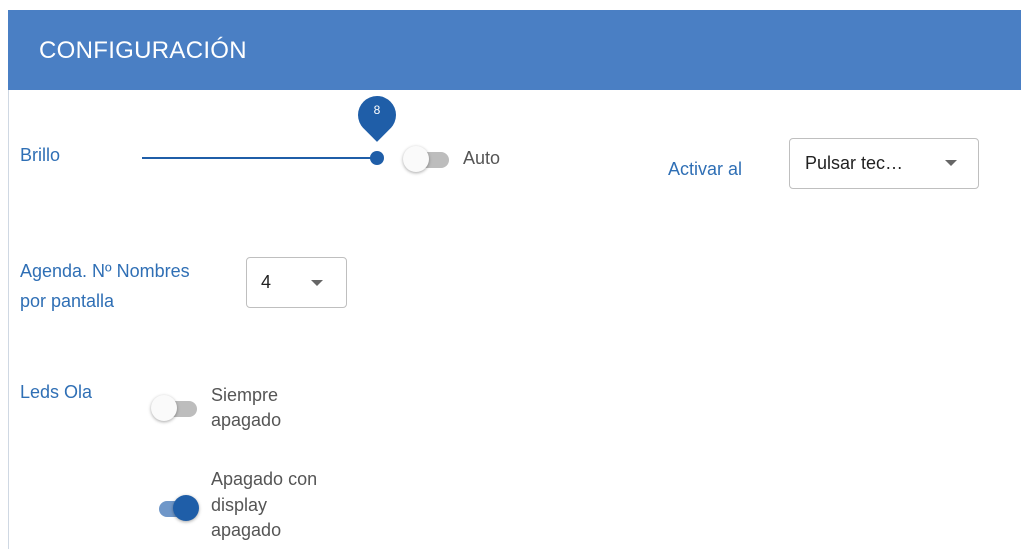 This screenshot has width=1021, height=549. I want to click on off-with-display-toggle, so click(175, 508).